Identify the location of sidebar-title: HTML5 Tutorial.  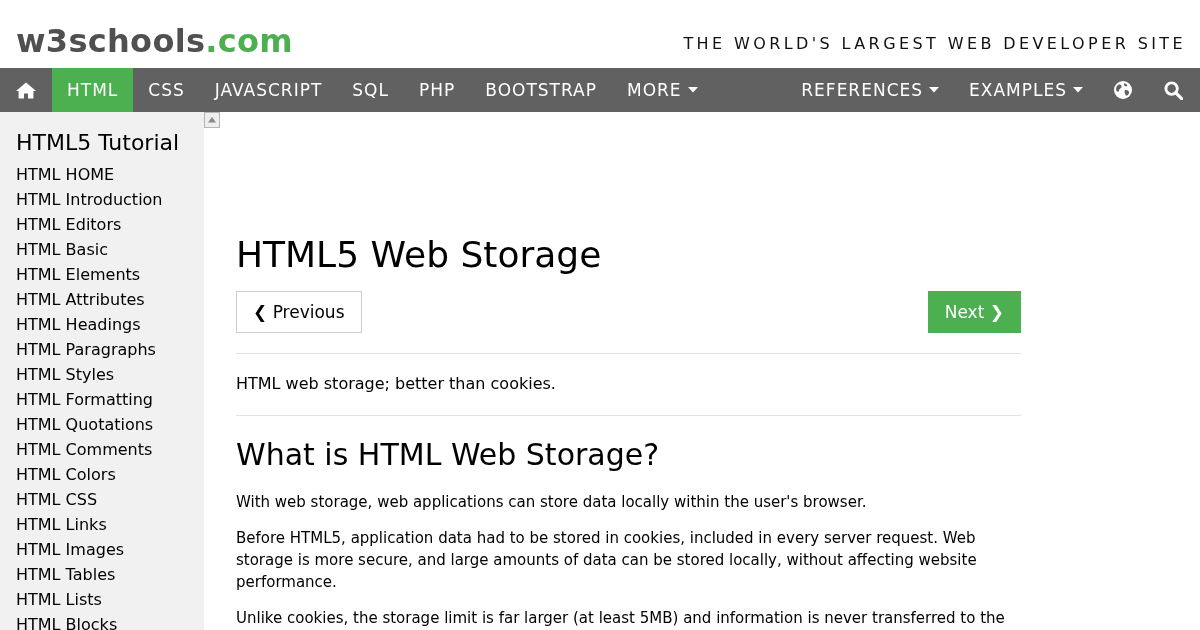
(98, 143).